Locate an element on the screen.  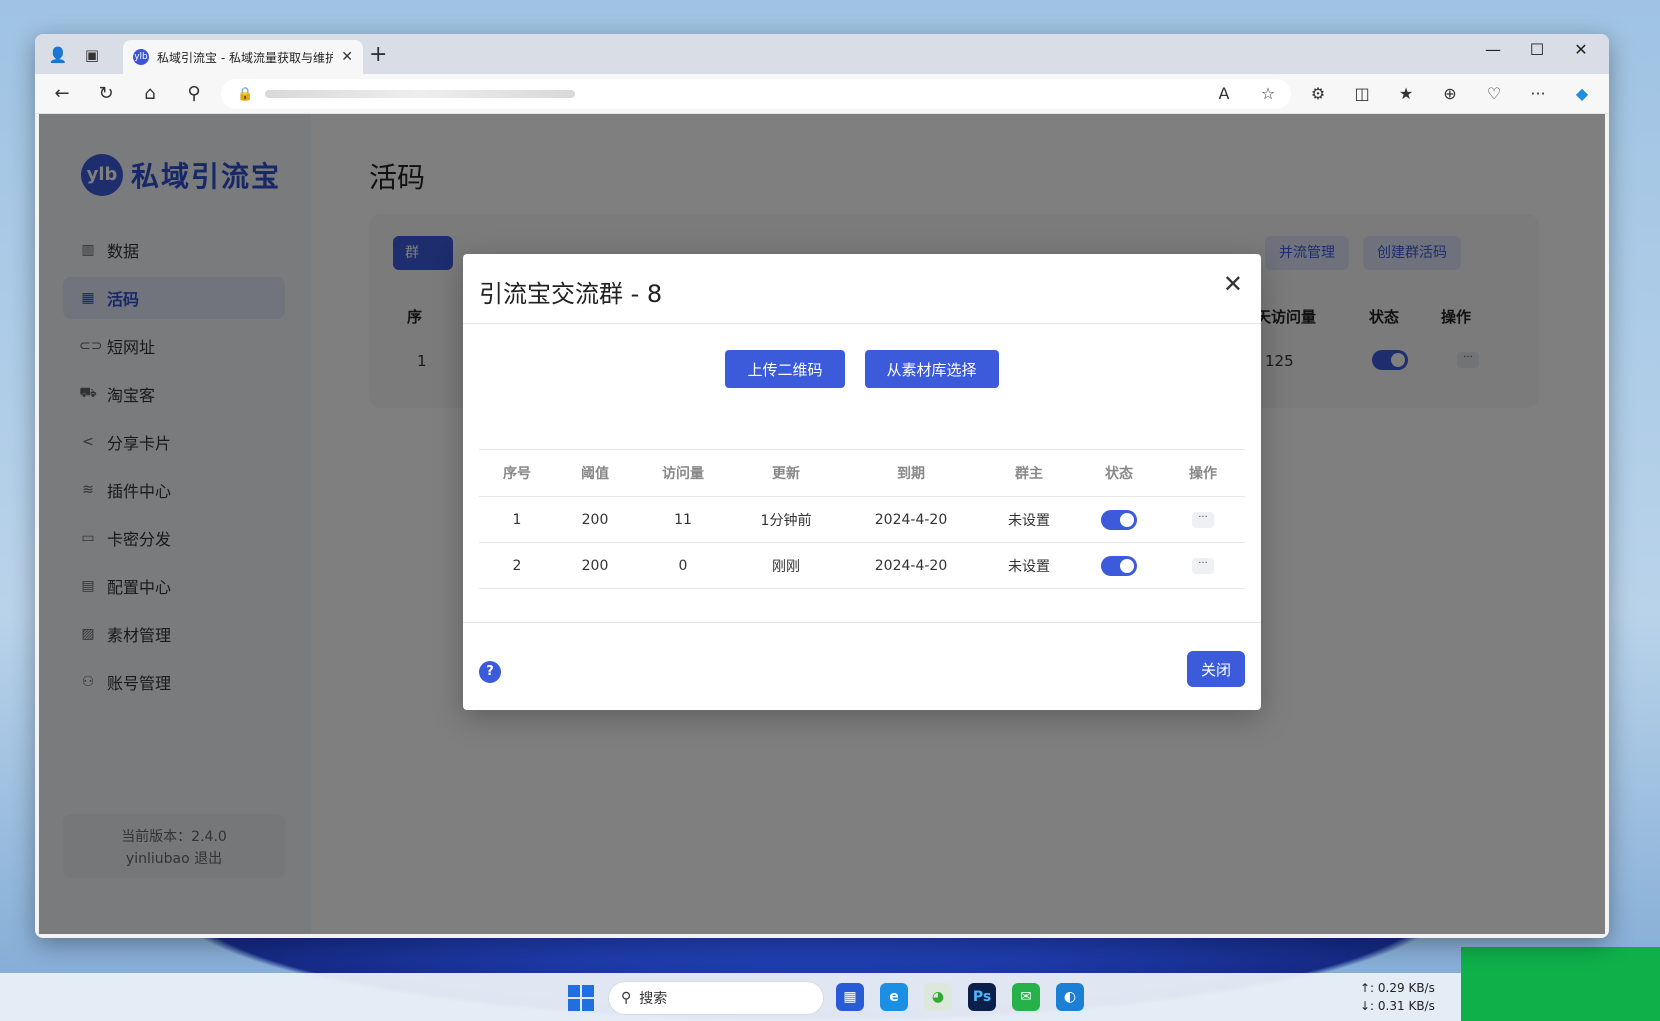
maximize-icon: ☐ is located at coordinates (1537, 49).